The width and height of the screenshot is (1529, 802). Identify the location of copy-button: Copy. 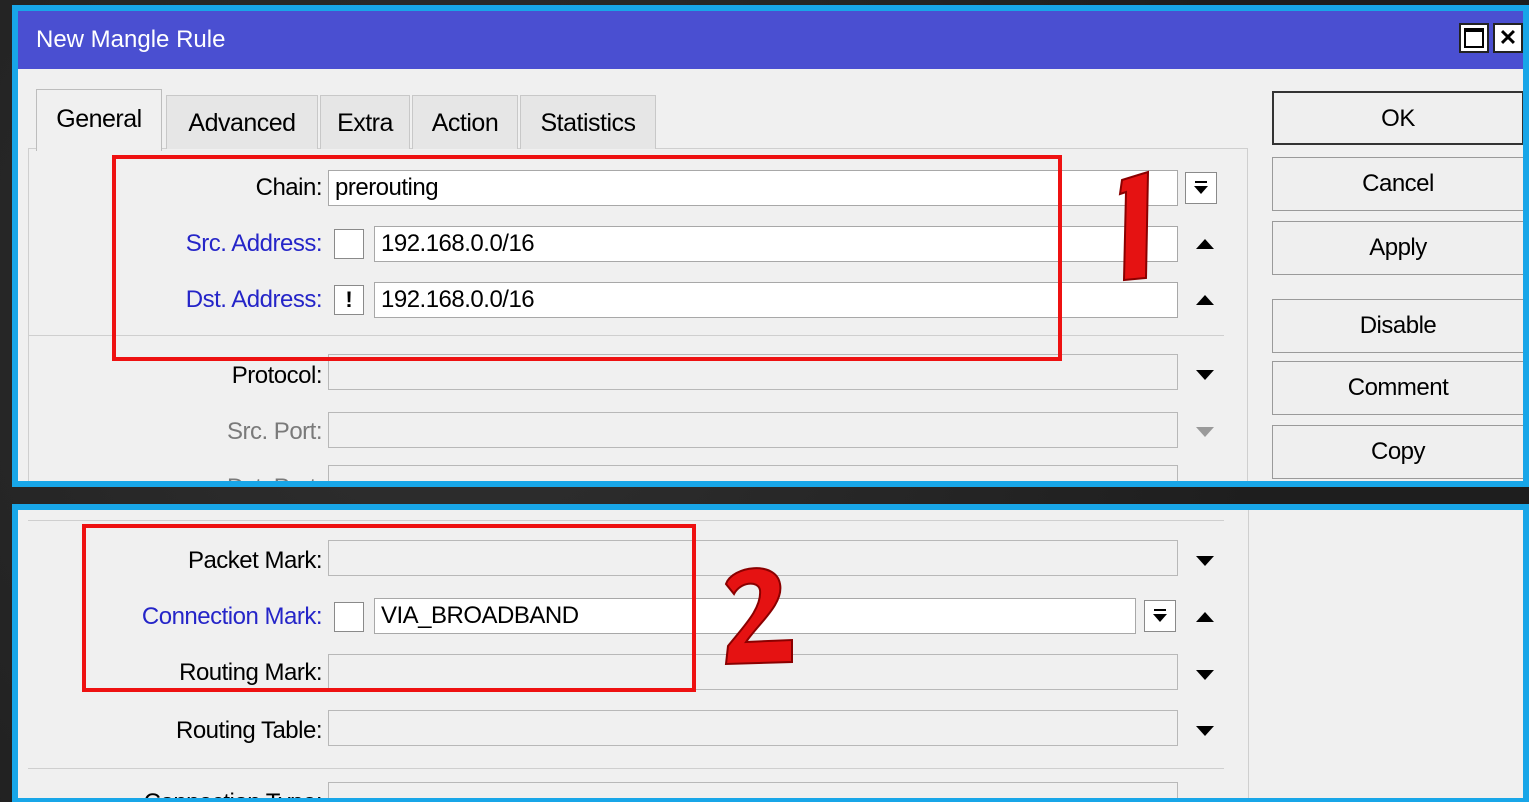
(1397, 452).